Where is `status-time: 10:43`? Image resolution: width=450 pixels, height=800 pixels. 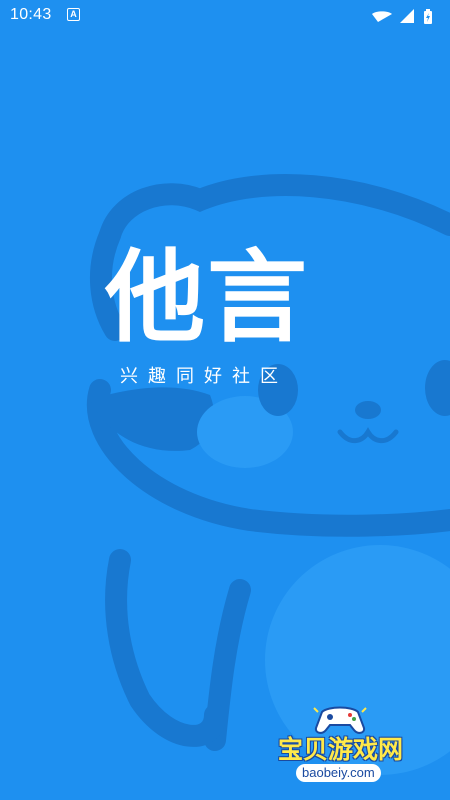
status-time: 10:43 is located at coordinates (31, 14).